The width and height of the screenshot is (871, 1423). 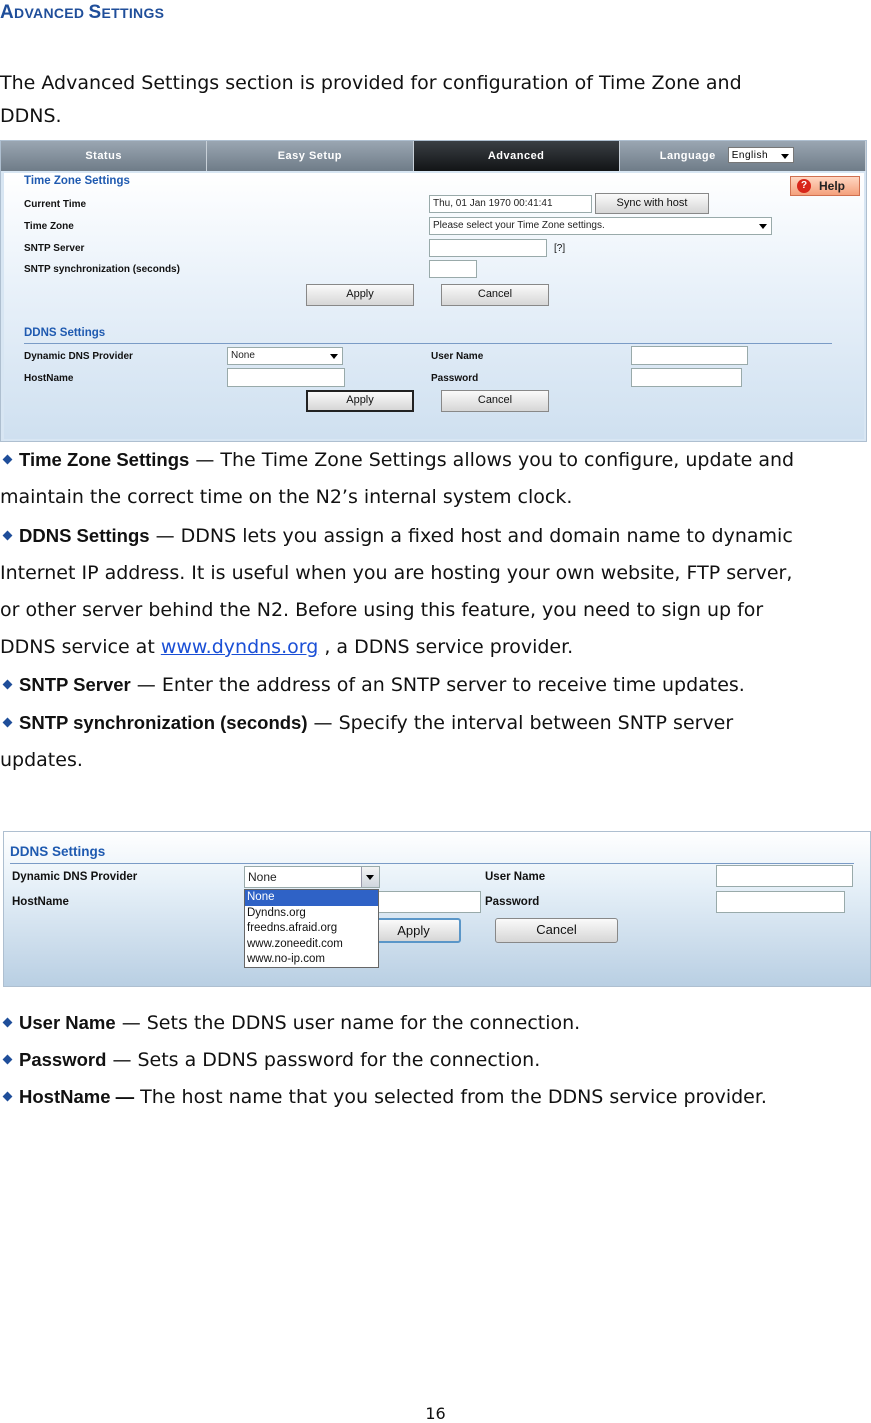 What do you see at coordinates (49, 226) in the screenshot?
I see `time-zone-label: Time Zone` at bounding box center [49, 226].